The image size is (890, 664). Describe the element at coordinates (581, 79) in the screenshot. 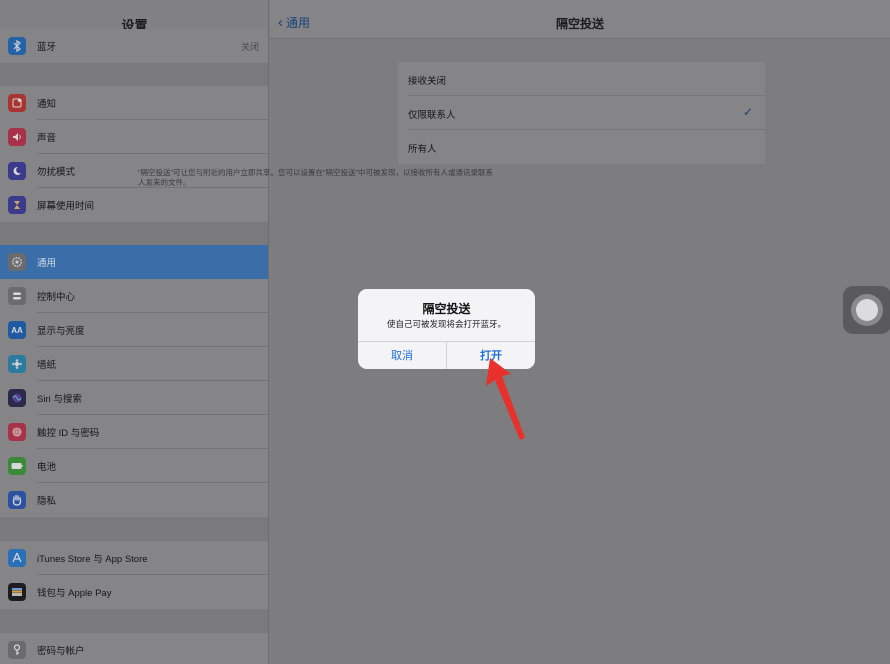

I see `option-receiving-off: 接收关闭` at that location.